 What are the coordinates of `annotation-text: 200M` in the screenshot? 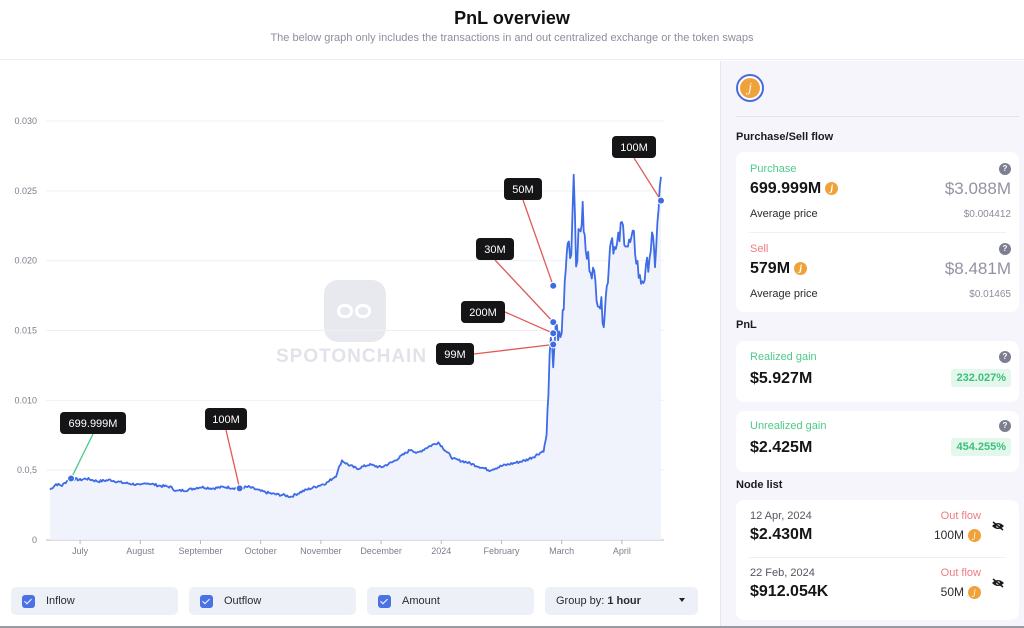 It's located at (483, 313).